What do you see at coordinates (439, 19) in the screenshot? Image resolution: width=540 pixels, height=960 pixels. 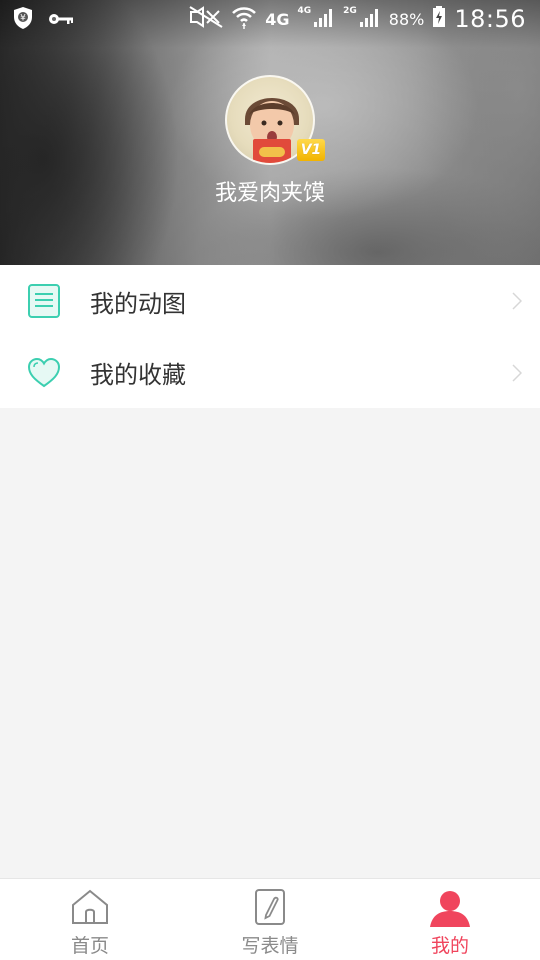 I see `battery-charging-icon` at bounding box center [439, 19].